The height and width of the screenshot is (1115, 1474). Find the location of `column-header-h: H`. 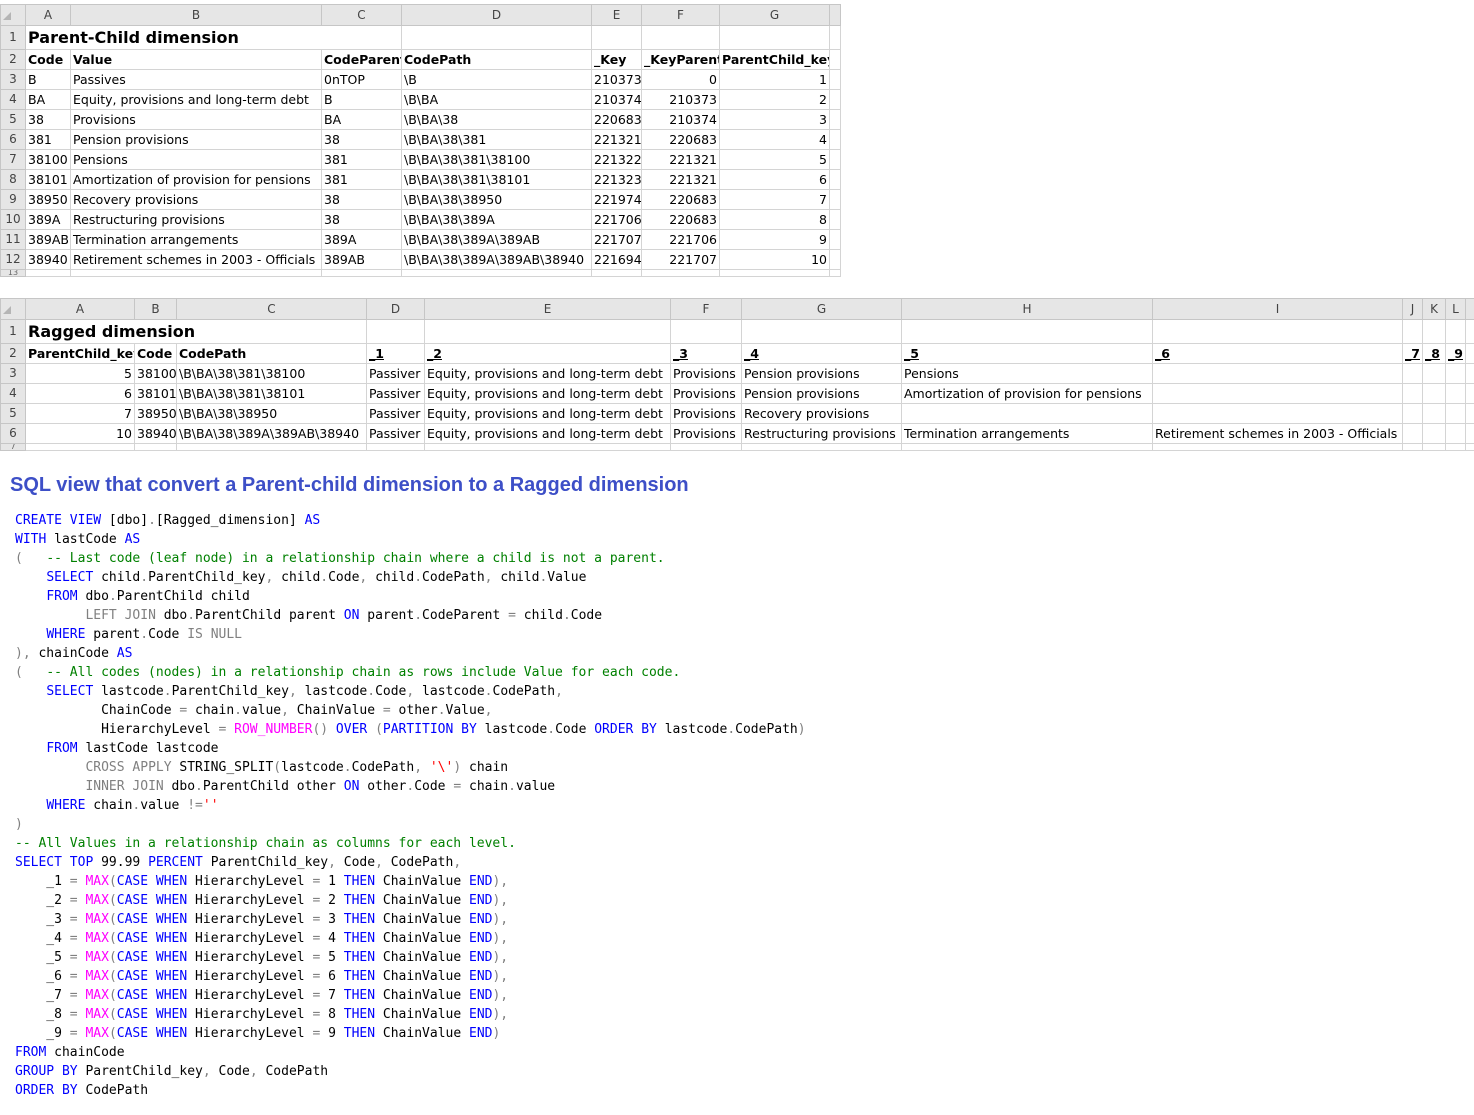

column-header-h: H is located at coordinates (1027, 309).